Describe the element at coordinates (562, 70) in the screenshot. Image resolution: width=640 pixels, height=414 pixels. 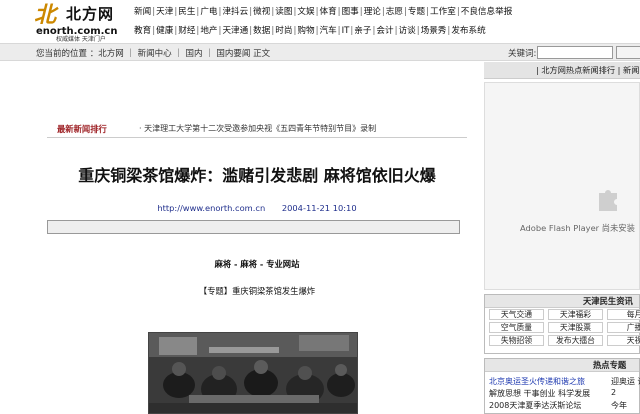
I see `hot-news-tab-header: | 北方网热点新闻排行 | 新闻` at that location.